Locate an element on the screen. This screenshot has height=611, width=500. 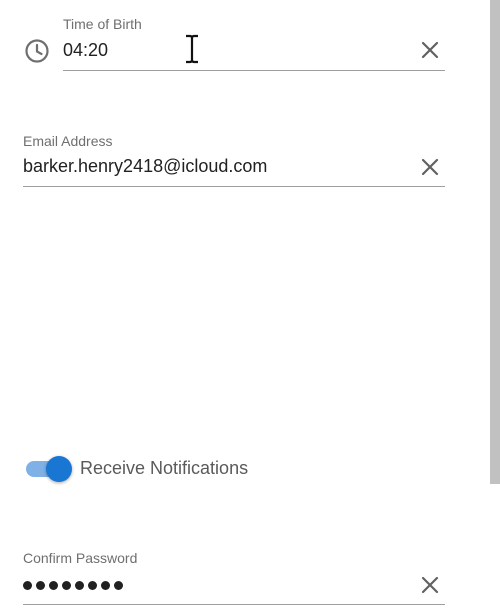
notifications-toggle is located at coordinates (49, 469).